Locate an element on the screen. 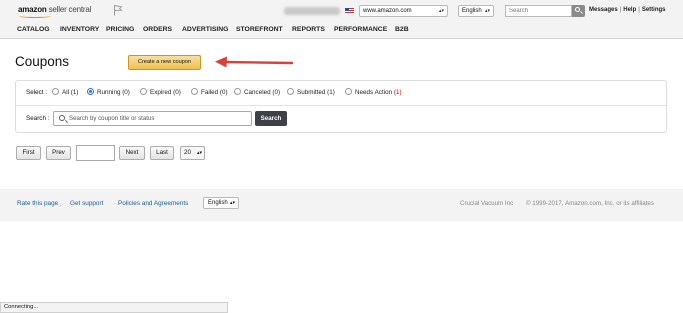  radio-circle-selected is located at coordinates (90, 91).